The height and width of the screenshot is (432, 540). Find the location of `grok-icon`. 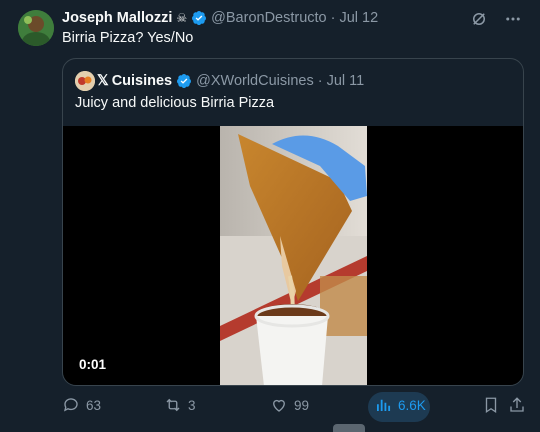

grok-icon is located at coordinates (479, 19).